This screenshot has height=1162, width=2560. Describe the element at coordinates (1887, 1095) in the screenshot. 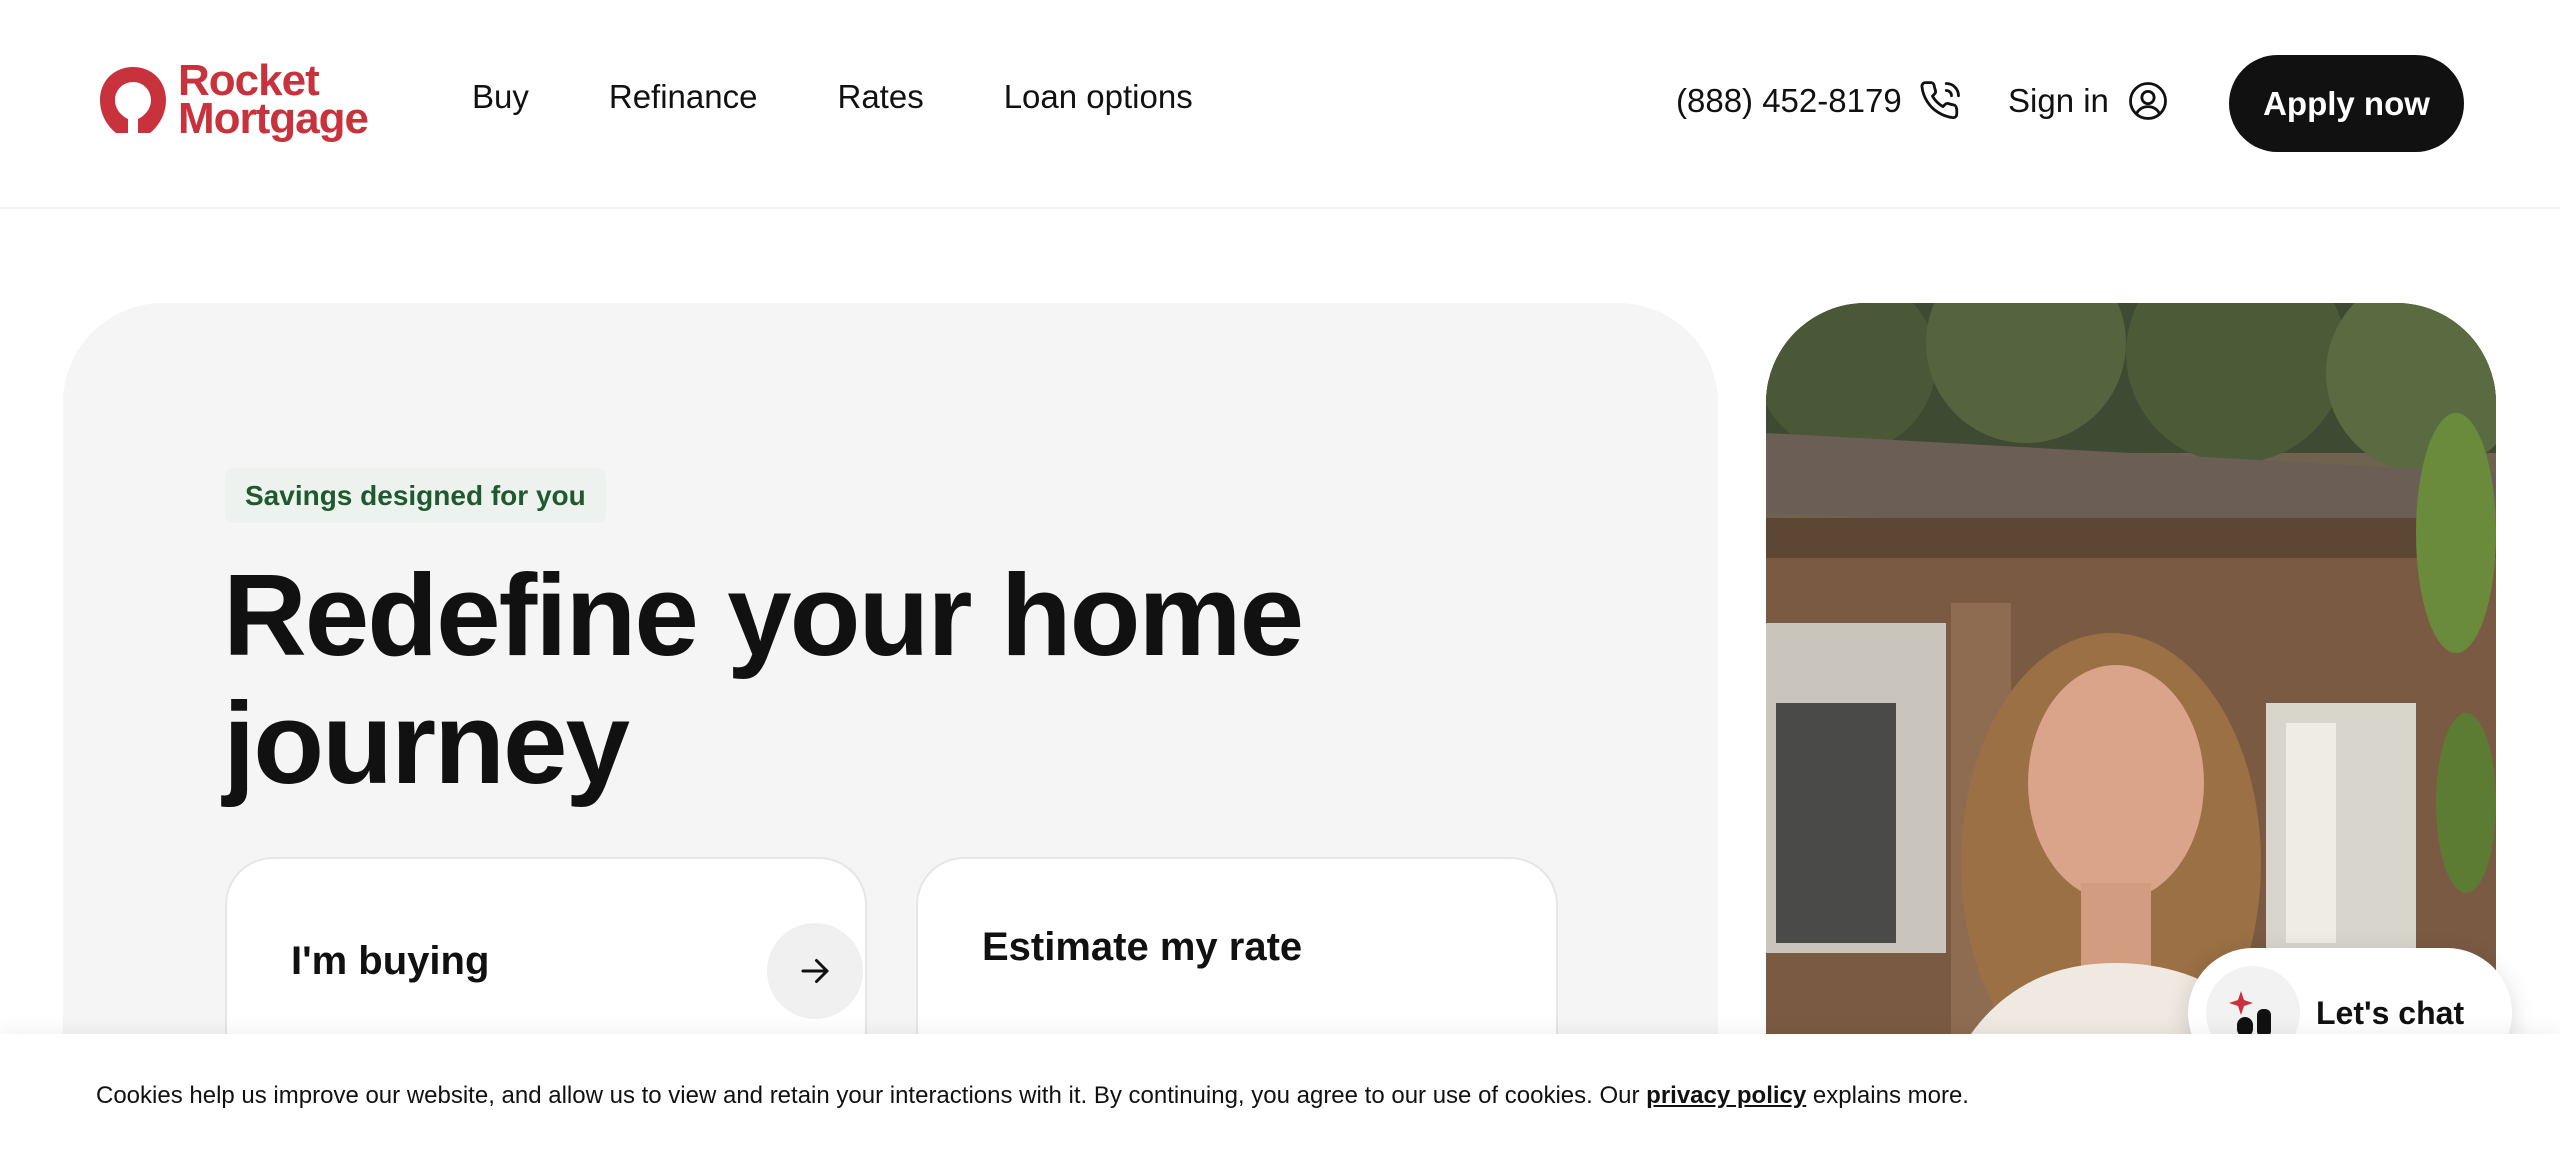

I see `cookie-text-after: explains more.` at that location.